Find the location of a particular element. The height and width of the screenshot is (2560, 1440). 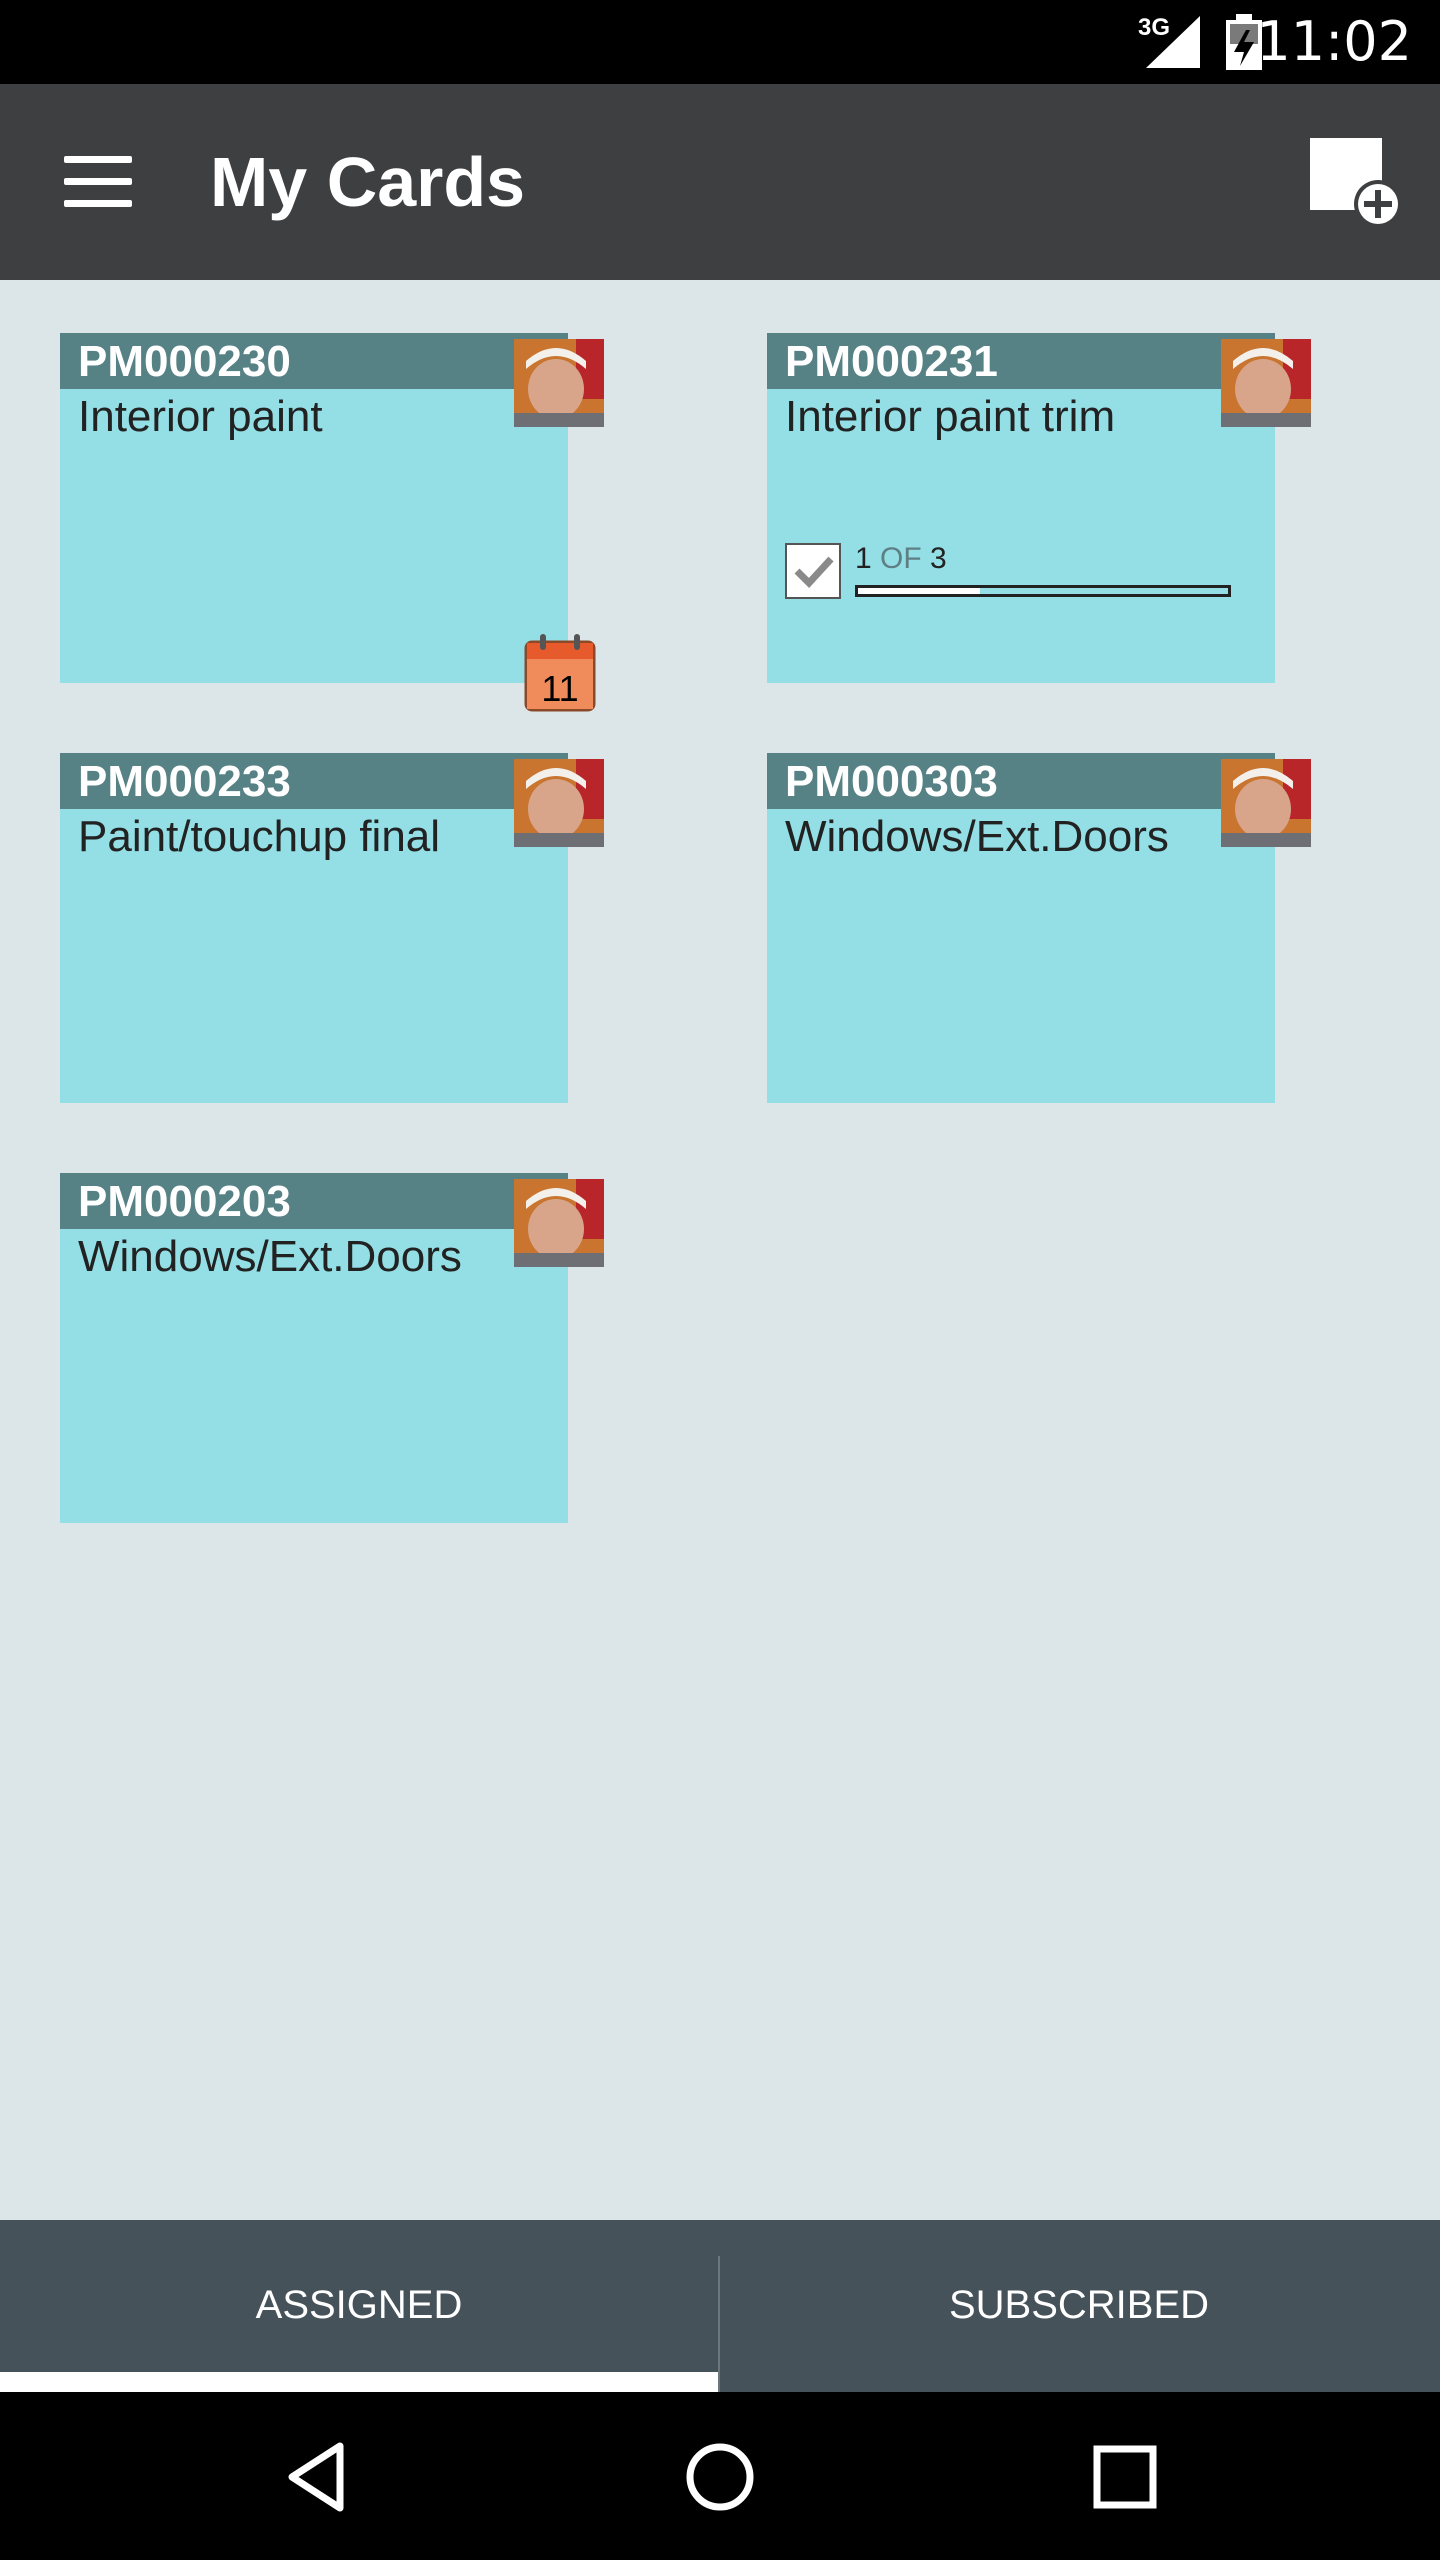

card-pm000230: PM000230 Interior paint is located at coordinates (332, 508).